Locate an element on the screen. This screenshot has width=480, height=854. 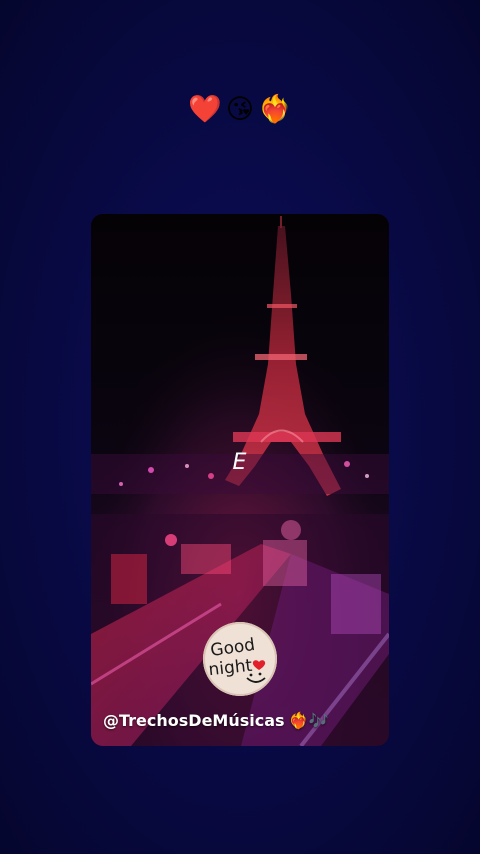
sticker-text-line2: night is located at coordinates (231, 668).